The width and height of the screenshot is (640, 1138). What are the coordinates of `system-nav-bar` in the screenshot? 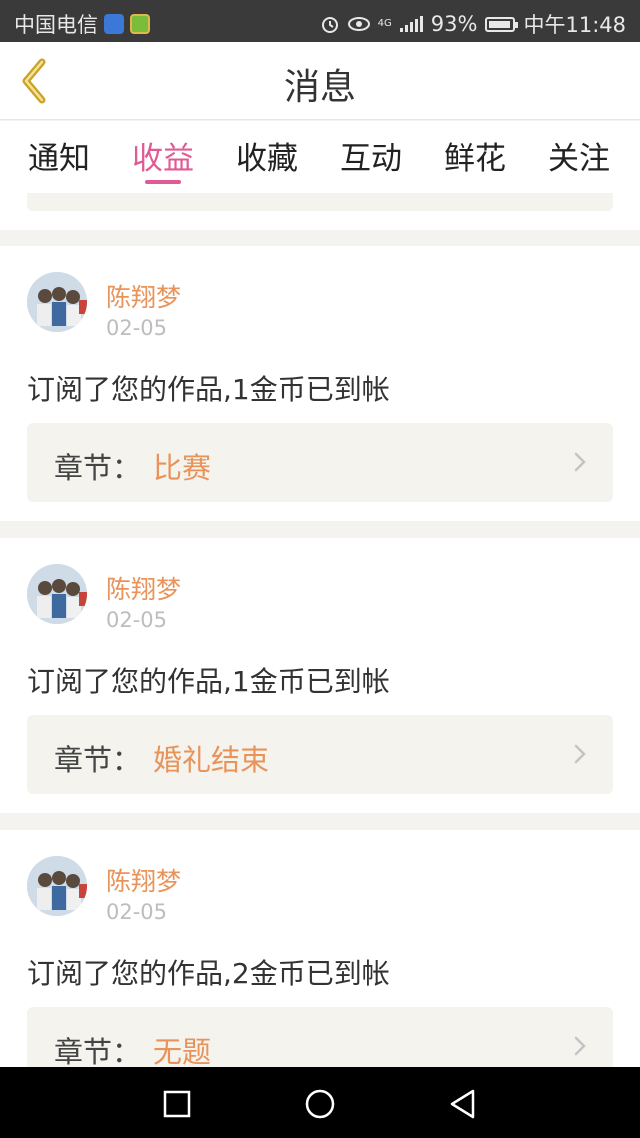 It's located at (320, 1102).